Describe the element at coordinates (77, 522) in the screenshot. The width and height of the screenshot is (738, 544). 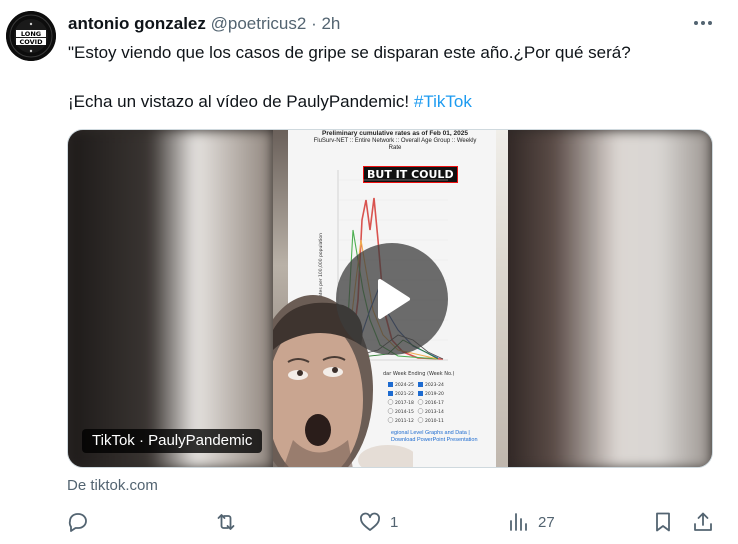
I see `reply-icon` at that location.